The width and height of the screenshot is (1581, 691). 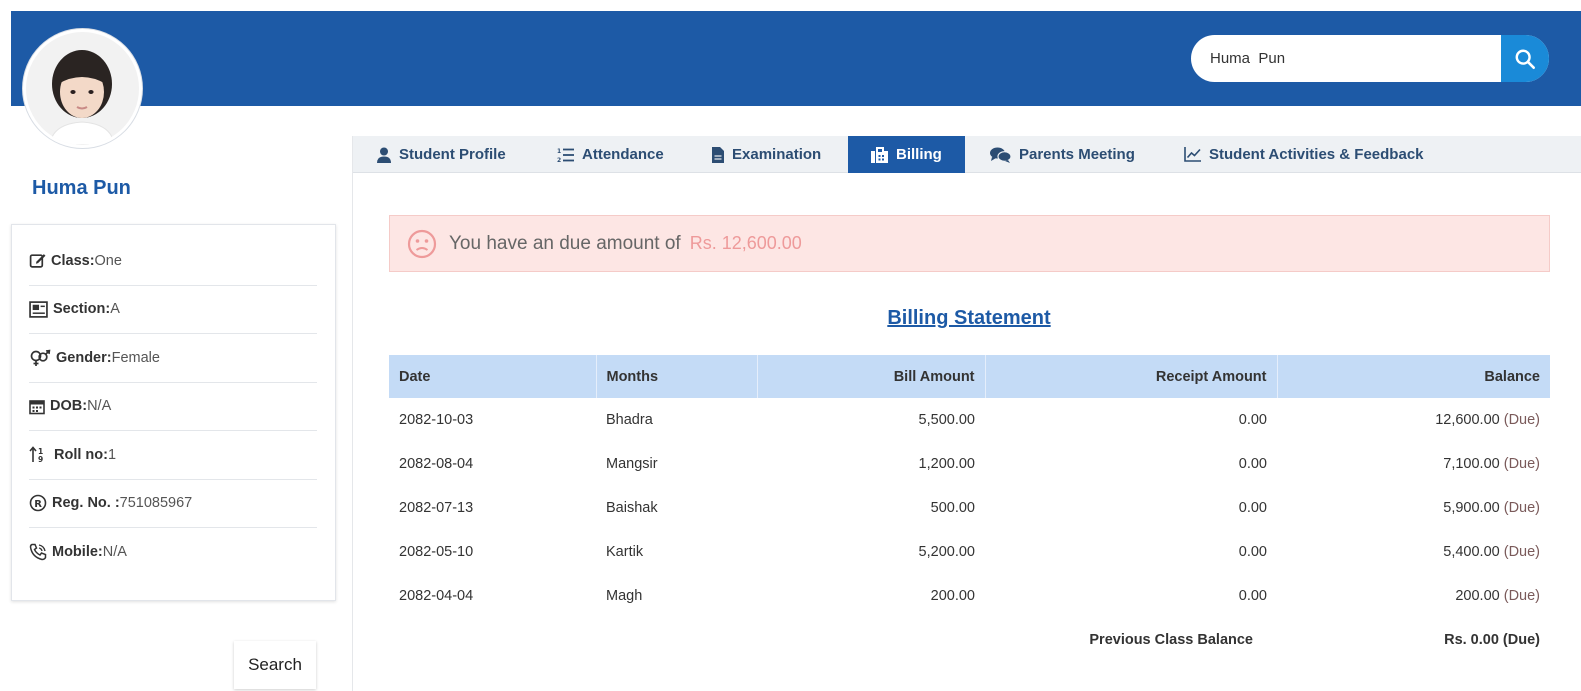 I want to click on cell-month: Kartik, so click(x=625, y=552).